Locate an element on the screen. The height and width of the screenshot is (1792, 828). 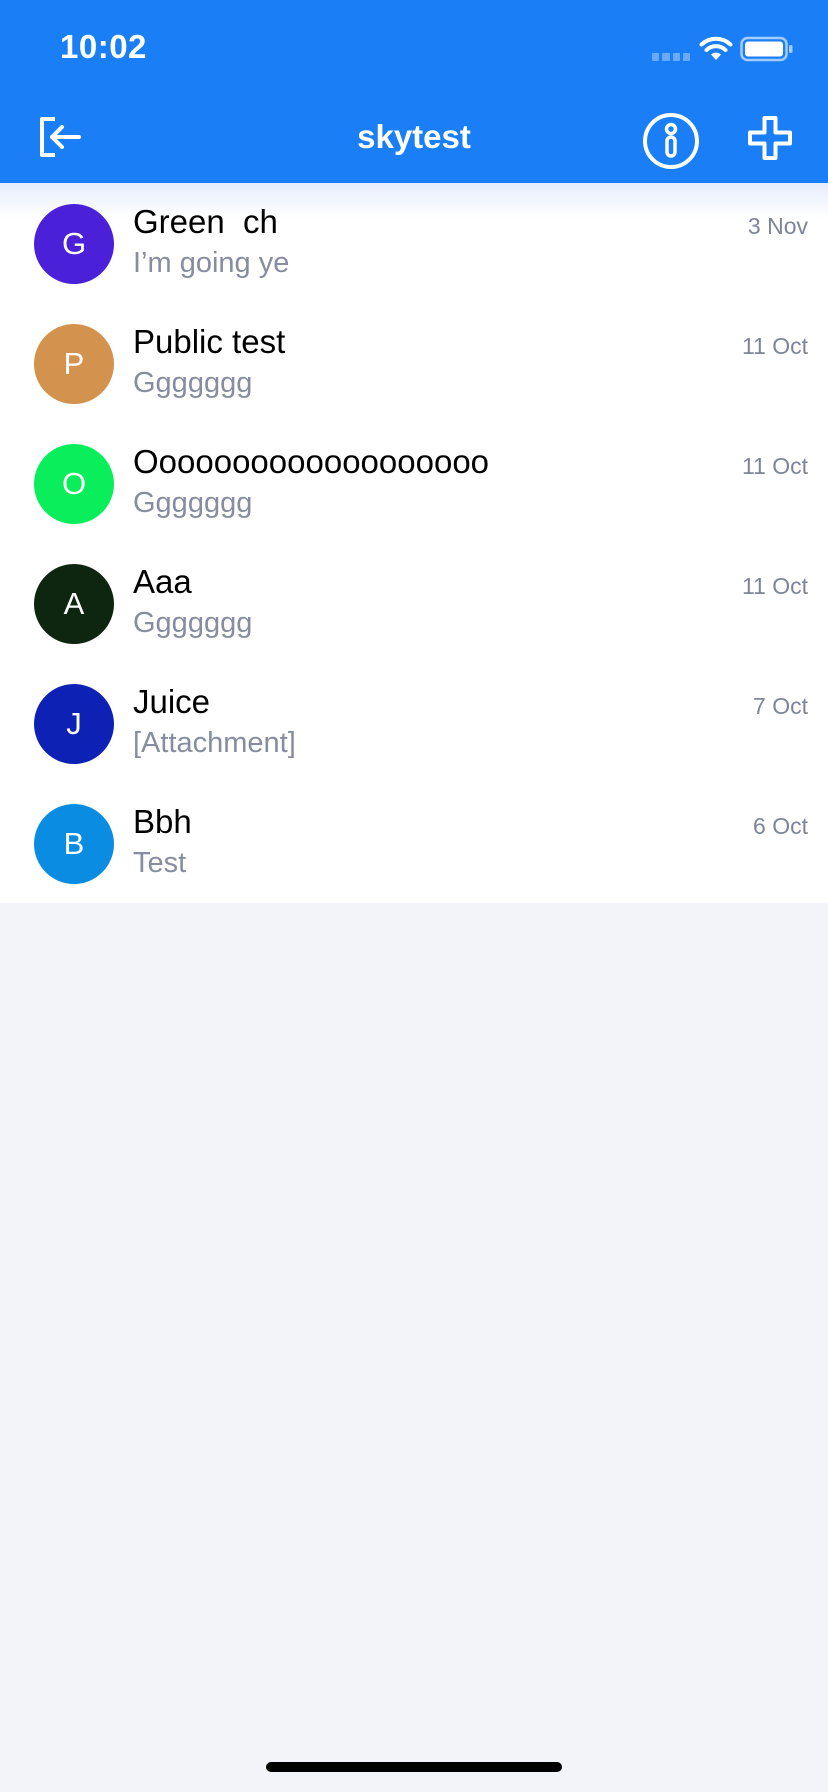
add-chat-icon is located at coordinates (770, 138).